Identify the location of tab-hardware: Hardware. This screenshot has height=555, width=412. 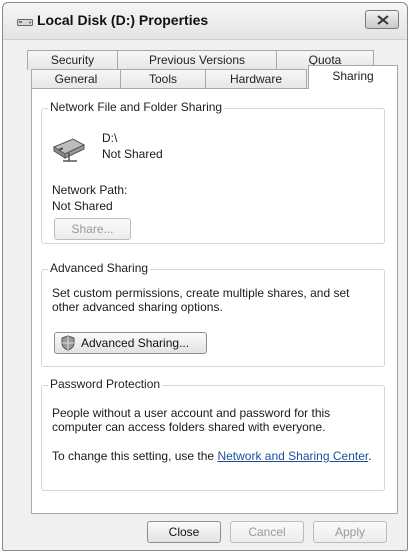
(256, 79).